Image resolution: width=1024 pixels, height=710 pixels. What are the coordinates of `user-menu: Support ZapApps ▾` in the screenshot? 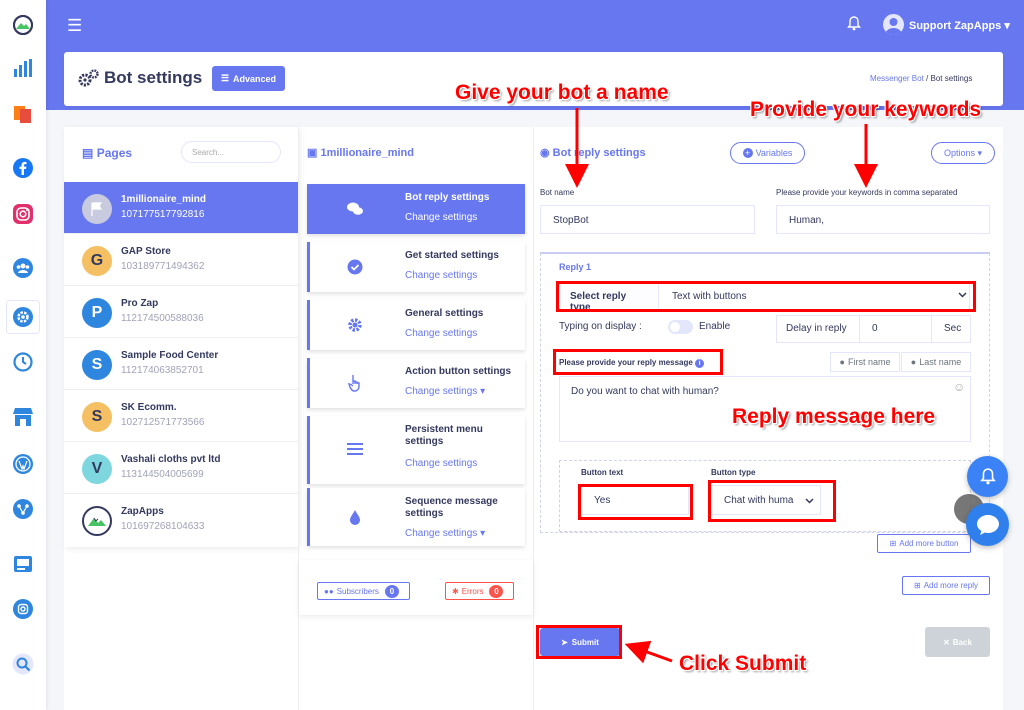 It's located at (959, 25).